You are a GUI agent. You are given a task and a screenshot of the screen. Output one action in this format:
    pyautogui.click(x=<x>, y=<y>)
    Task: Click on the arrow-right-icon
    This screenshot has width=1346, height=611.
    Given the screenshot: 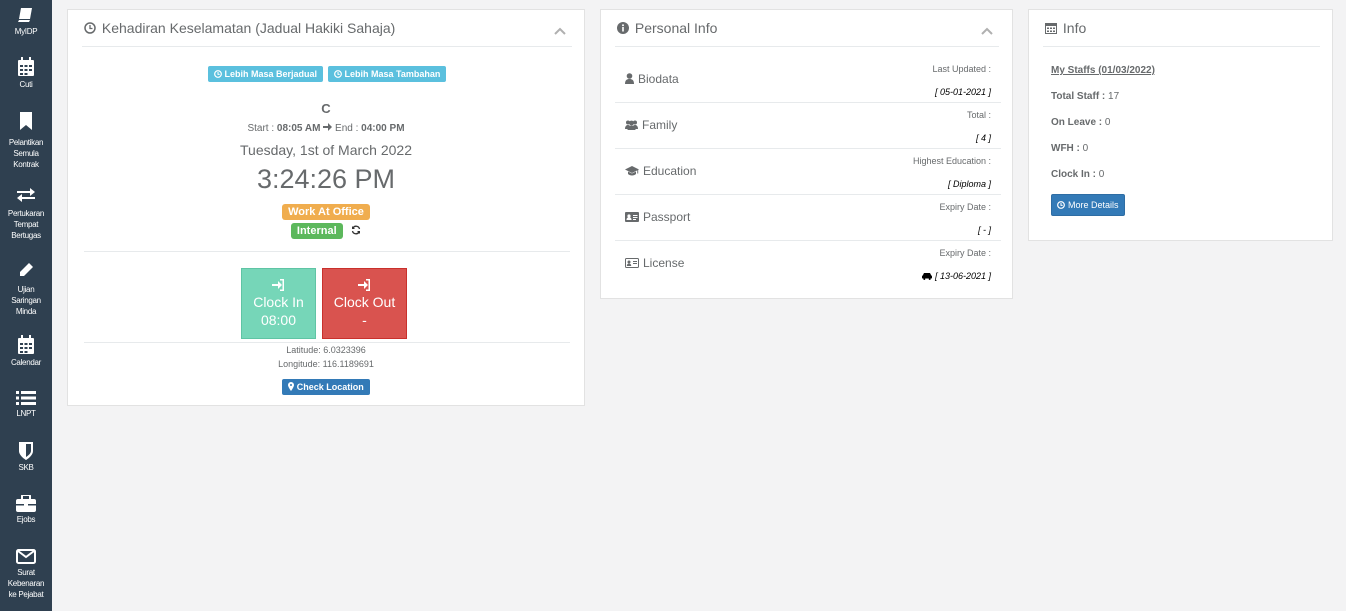 What is the action you would take?
    pyautogui.click(x=328, y=127)
    